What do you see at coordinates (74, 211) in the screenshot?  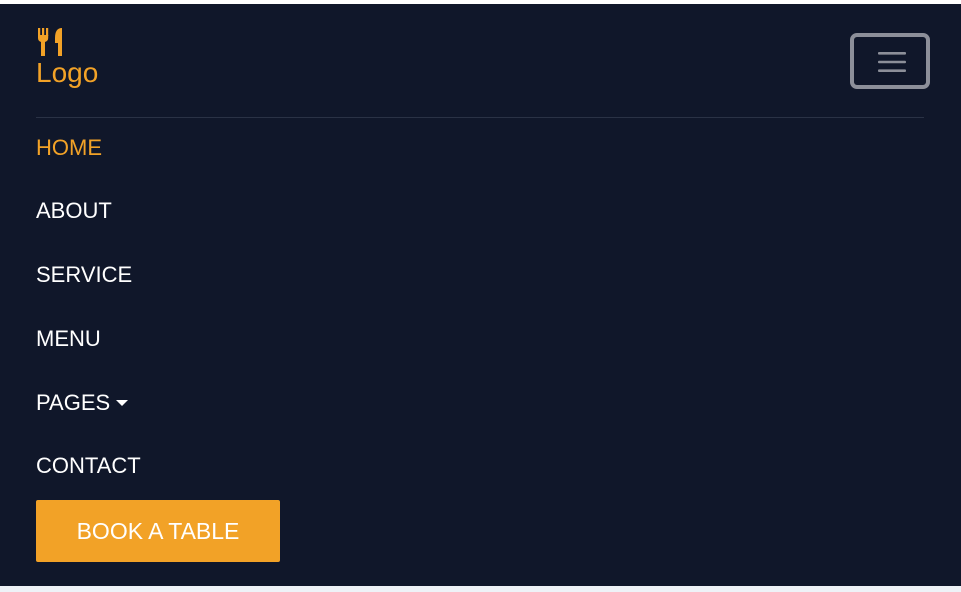 I see `nav-item-about: ABOUT` at bounding box center [74, 211].